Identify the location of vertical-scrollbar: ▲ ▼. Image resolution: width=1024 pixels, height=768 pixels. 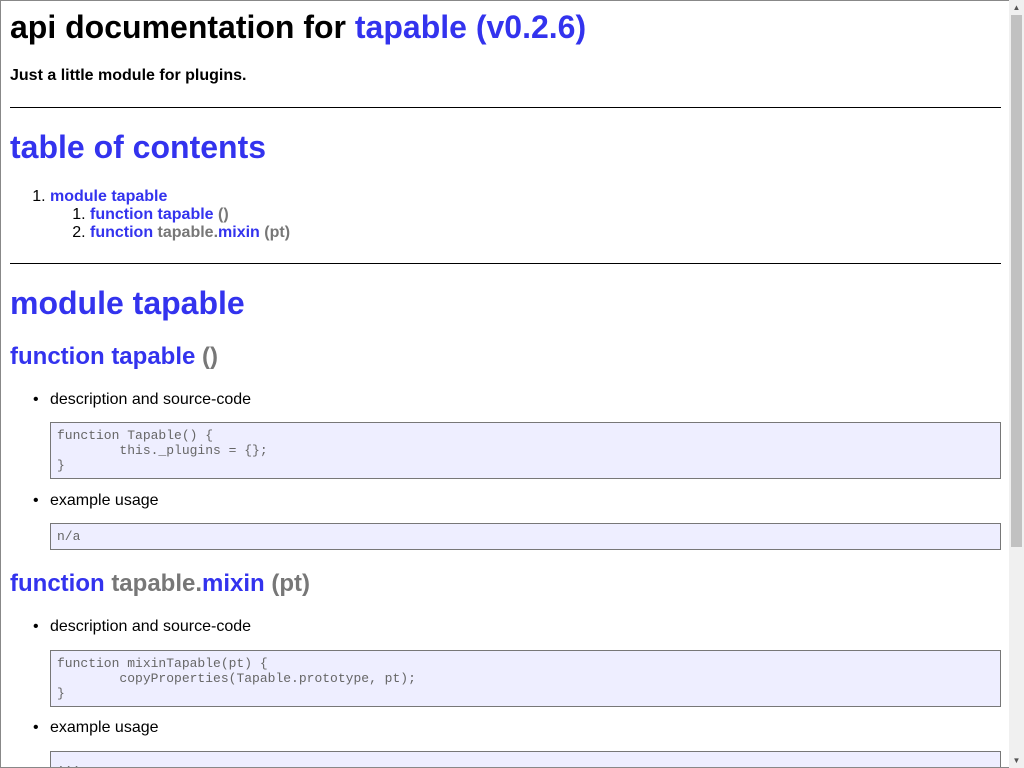
(1016, 384).